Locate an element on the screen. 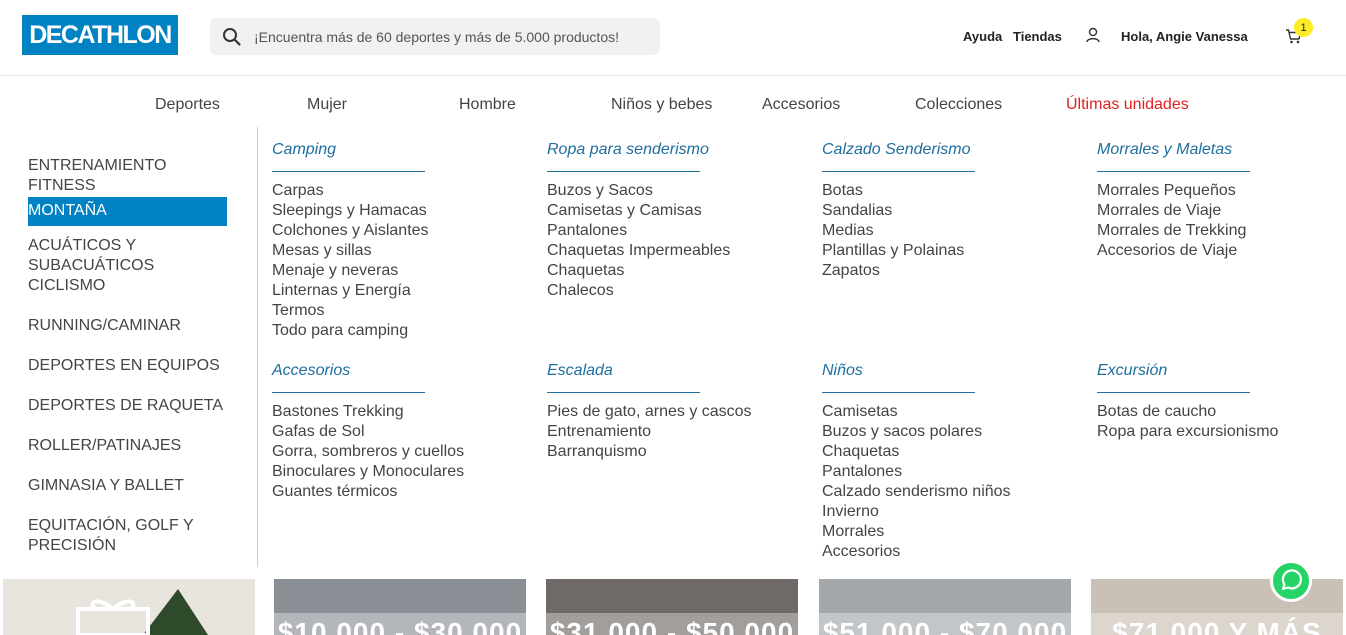 This screenshot has width=1346, height=635. category-title: Morrales y Maletas is located at coordinates (1164, 150).